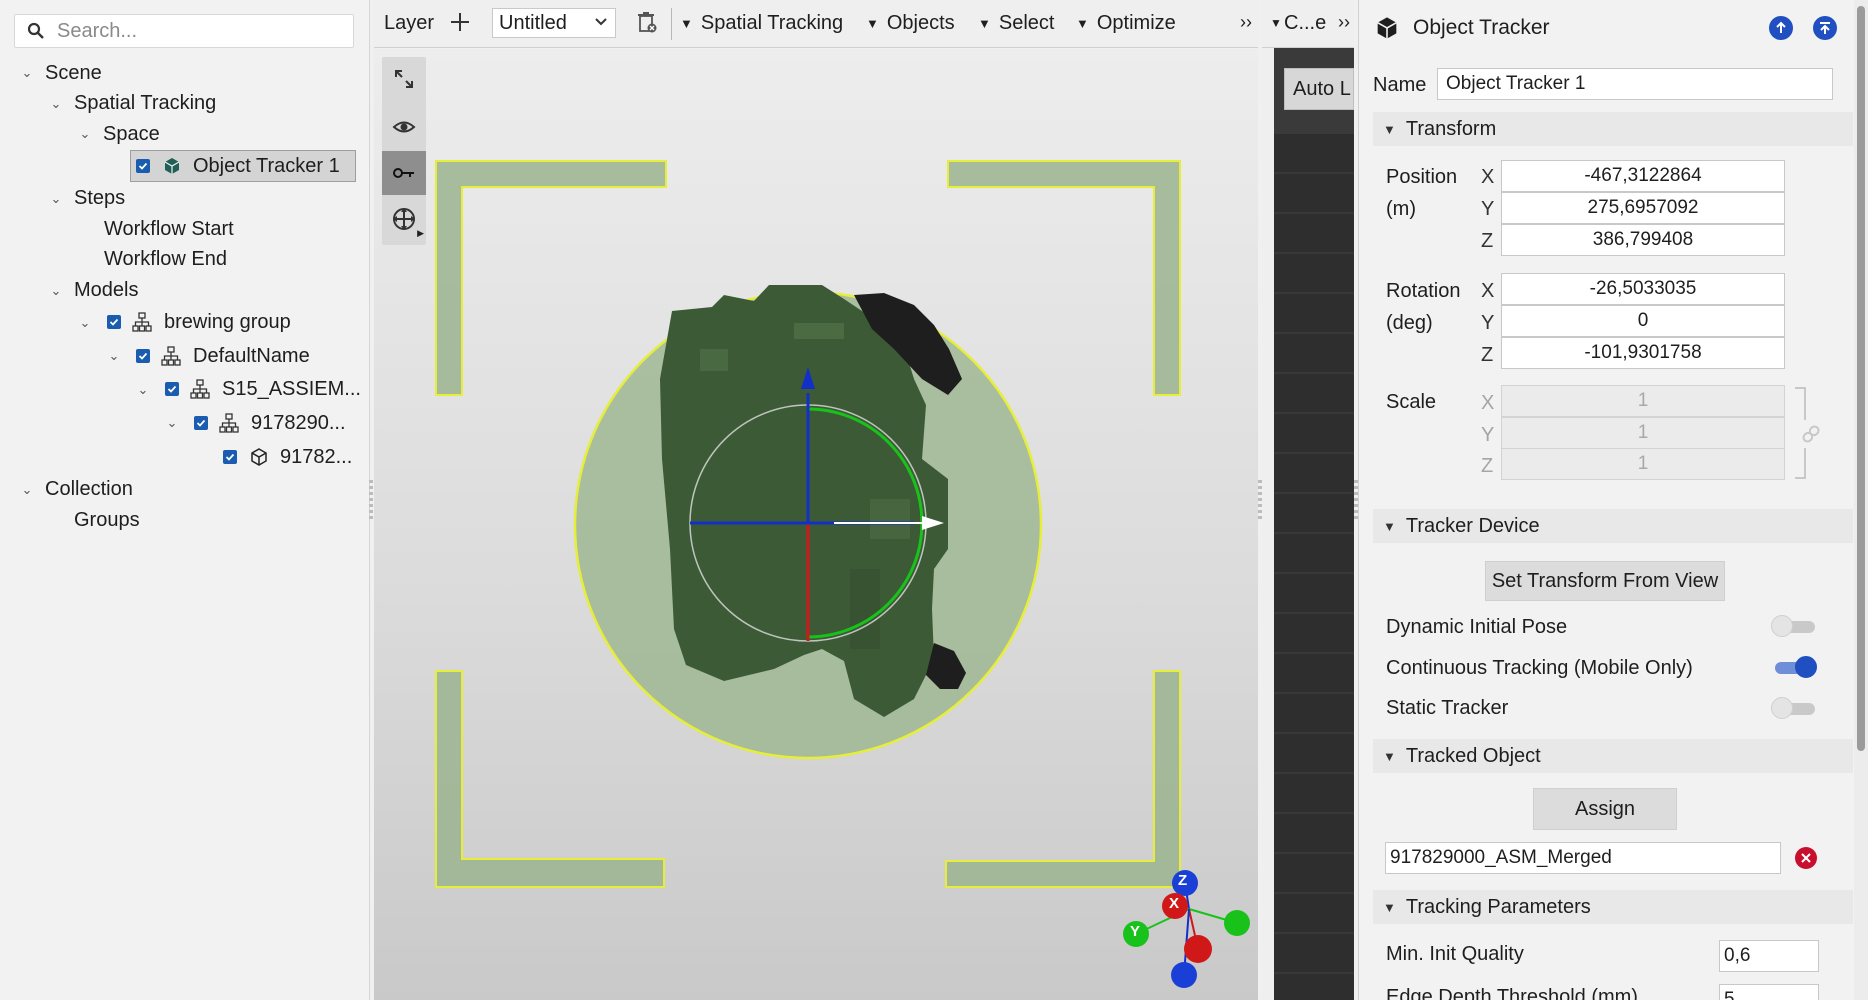 Image resolution: width=1868 pixels, height=1000 pixels. I want to click on tracked-object-section-header: ▼ Tracked Object, so click(1613, 756).